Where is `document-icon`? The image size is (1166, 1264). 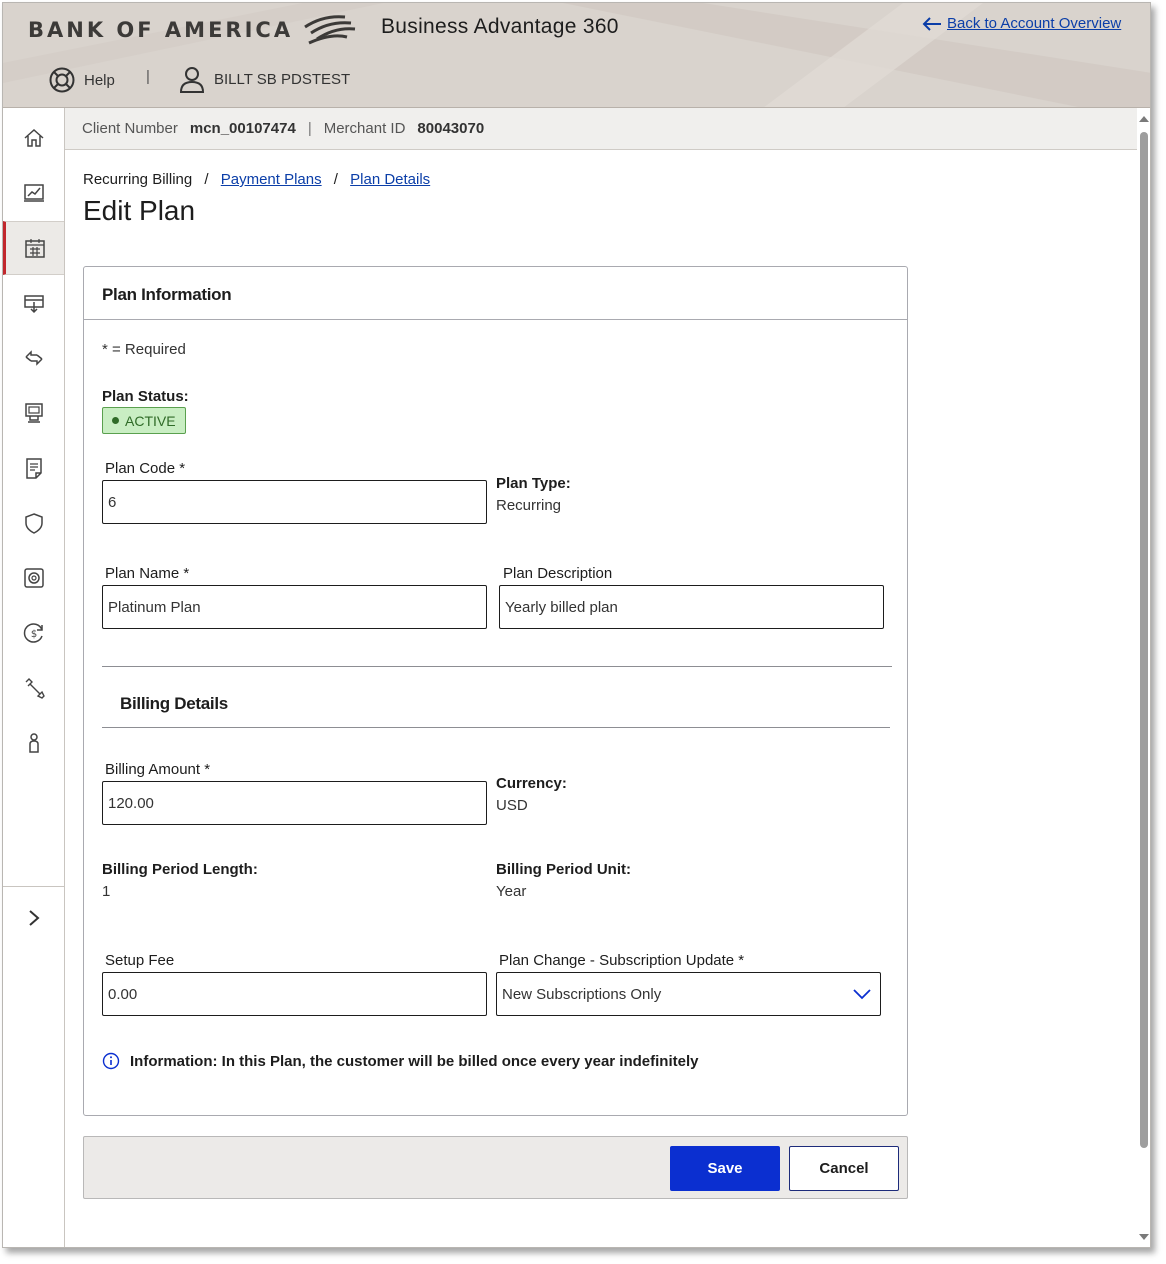 document-icon is located at coordinates (33, 468).